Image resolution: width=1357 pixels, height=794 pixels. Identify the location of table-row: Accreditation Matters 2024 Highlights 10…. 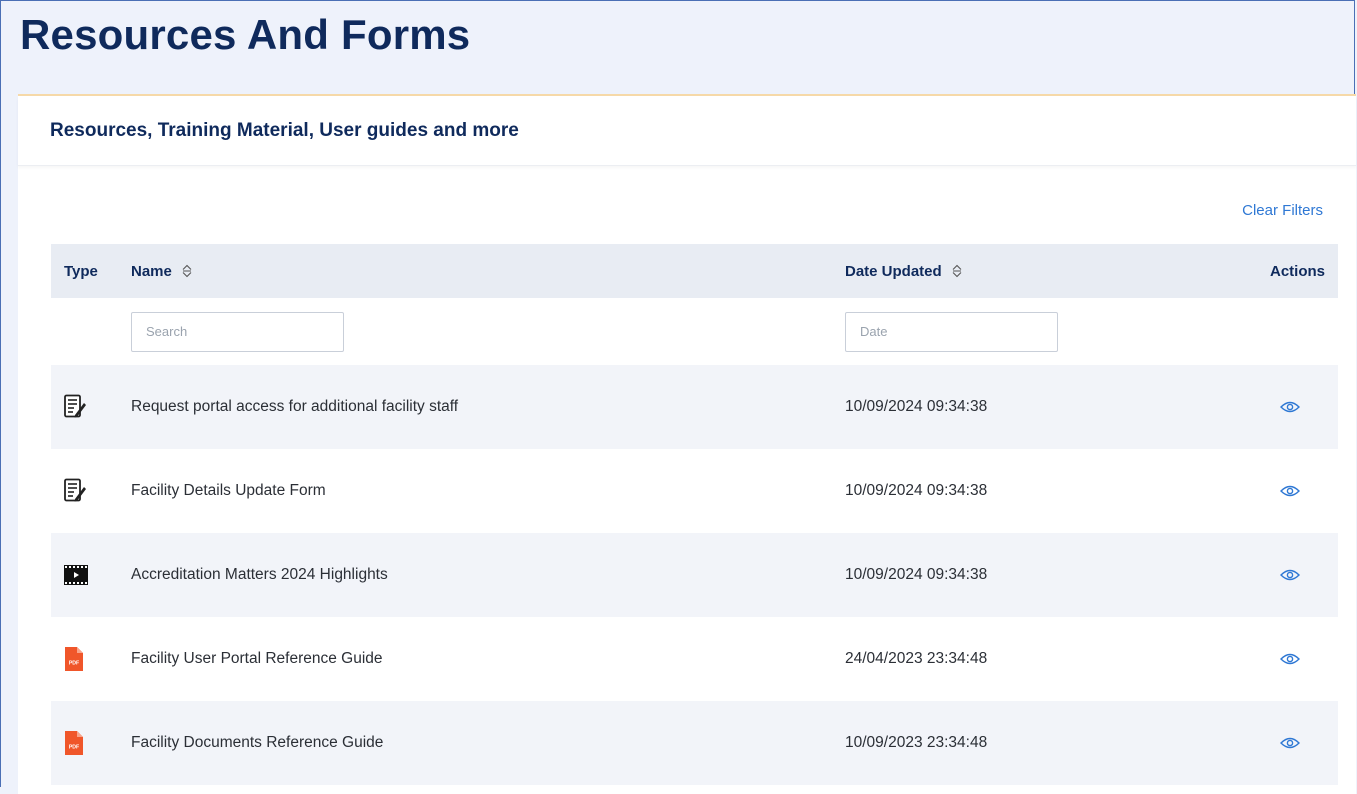
(694, 575).